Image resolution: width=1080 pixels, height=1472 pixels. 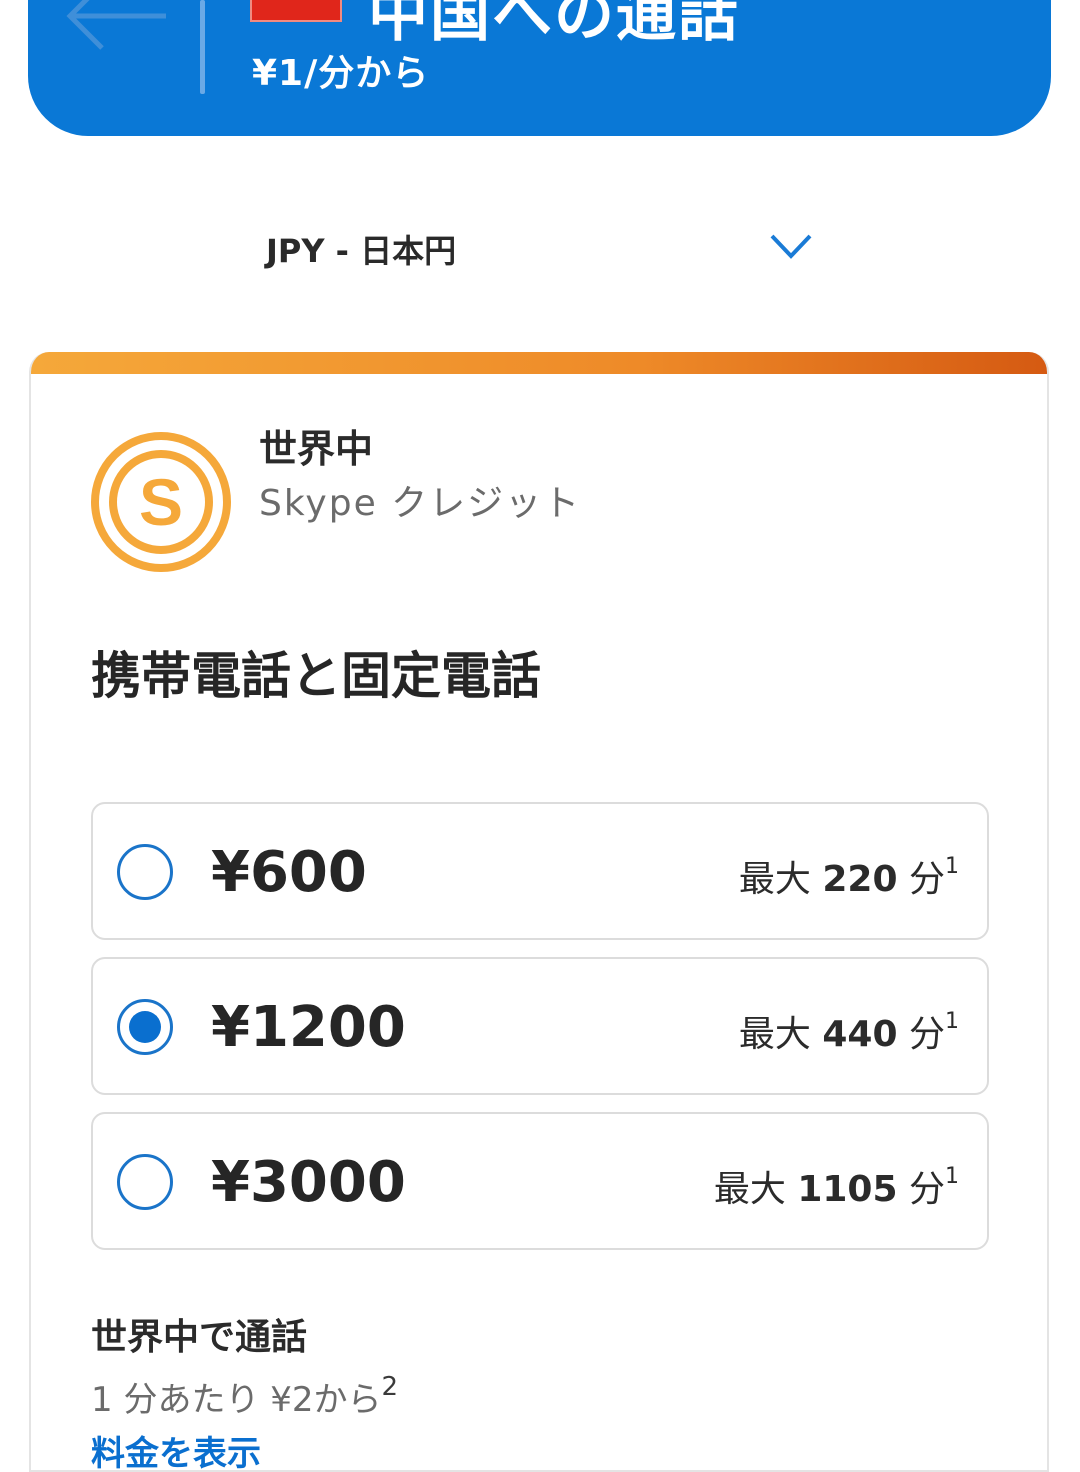 What do you see at coordinates (420, 503) in the screenshot?
I see `plan-subtitle: Skype クレジット` at bounding box center [420, 503].